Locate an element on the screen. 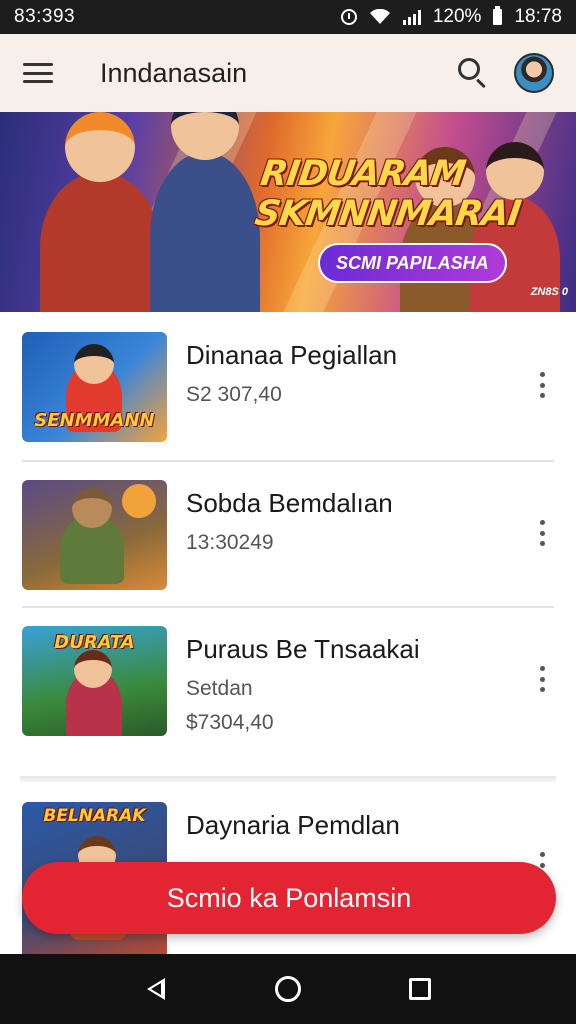  game-name: Dinanaa Pegiallan is located at coordinates (292, 355).